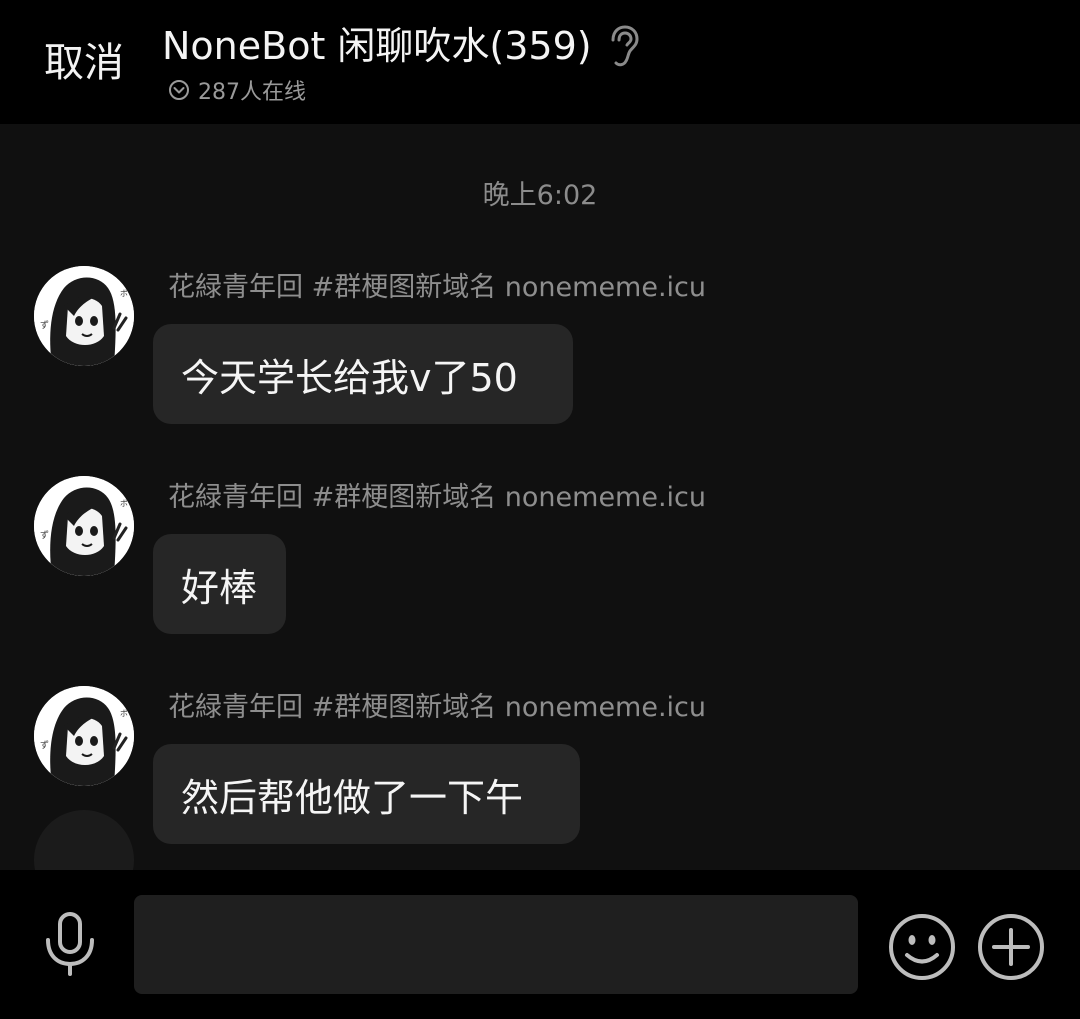 Image resolution: width=1080 pixels, height=1019 pixels. What do you see at coordinates (252, 92) in the screenshot?
I see `online-count: 287人在线` at bounding box center [252, 92].